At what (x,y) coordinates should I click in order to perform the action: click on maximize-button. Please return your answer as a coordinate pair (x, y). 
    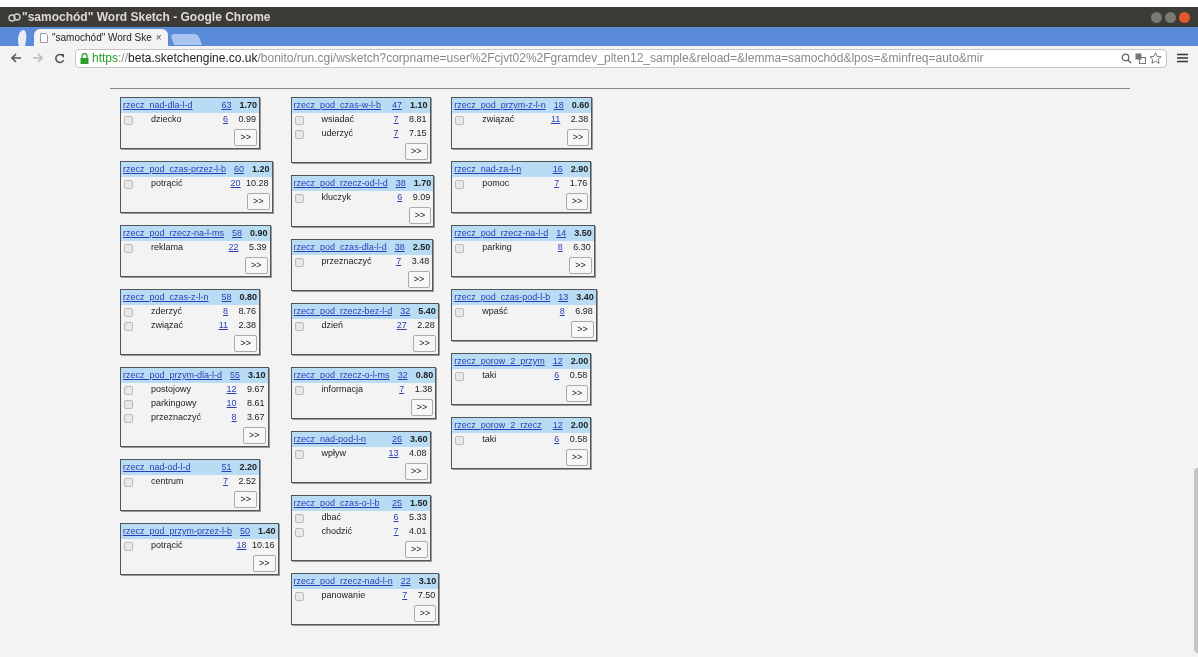
    Looking at the image, I should click on (1170, 17).